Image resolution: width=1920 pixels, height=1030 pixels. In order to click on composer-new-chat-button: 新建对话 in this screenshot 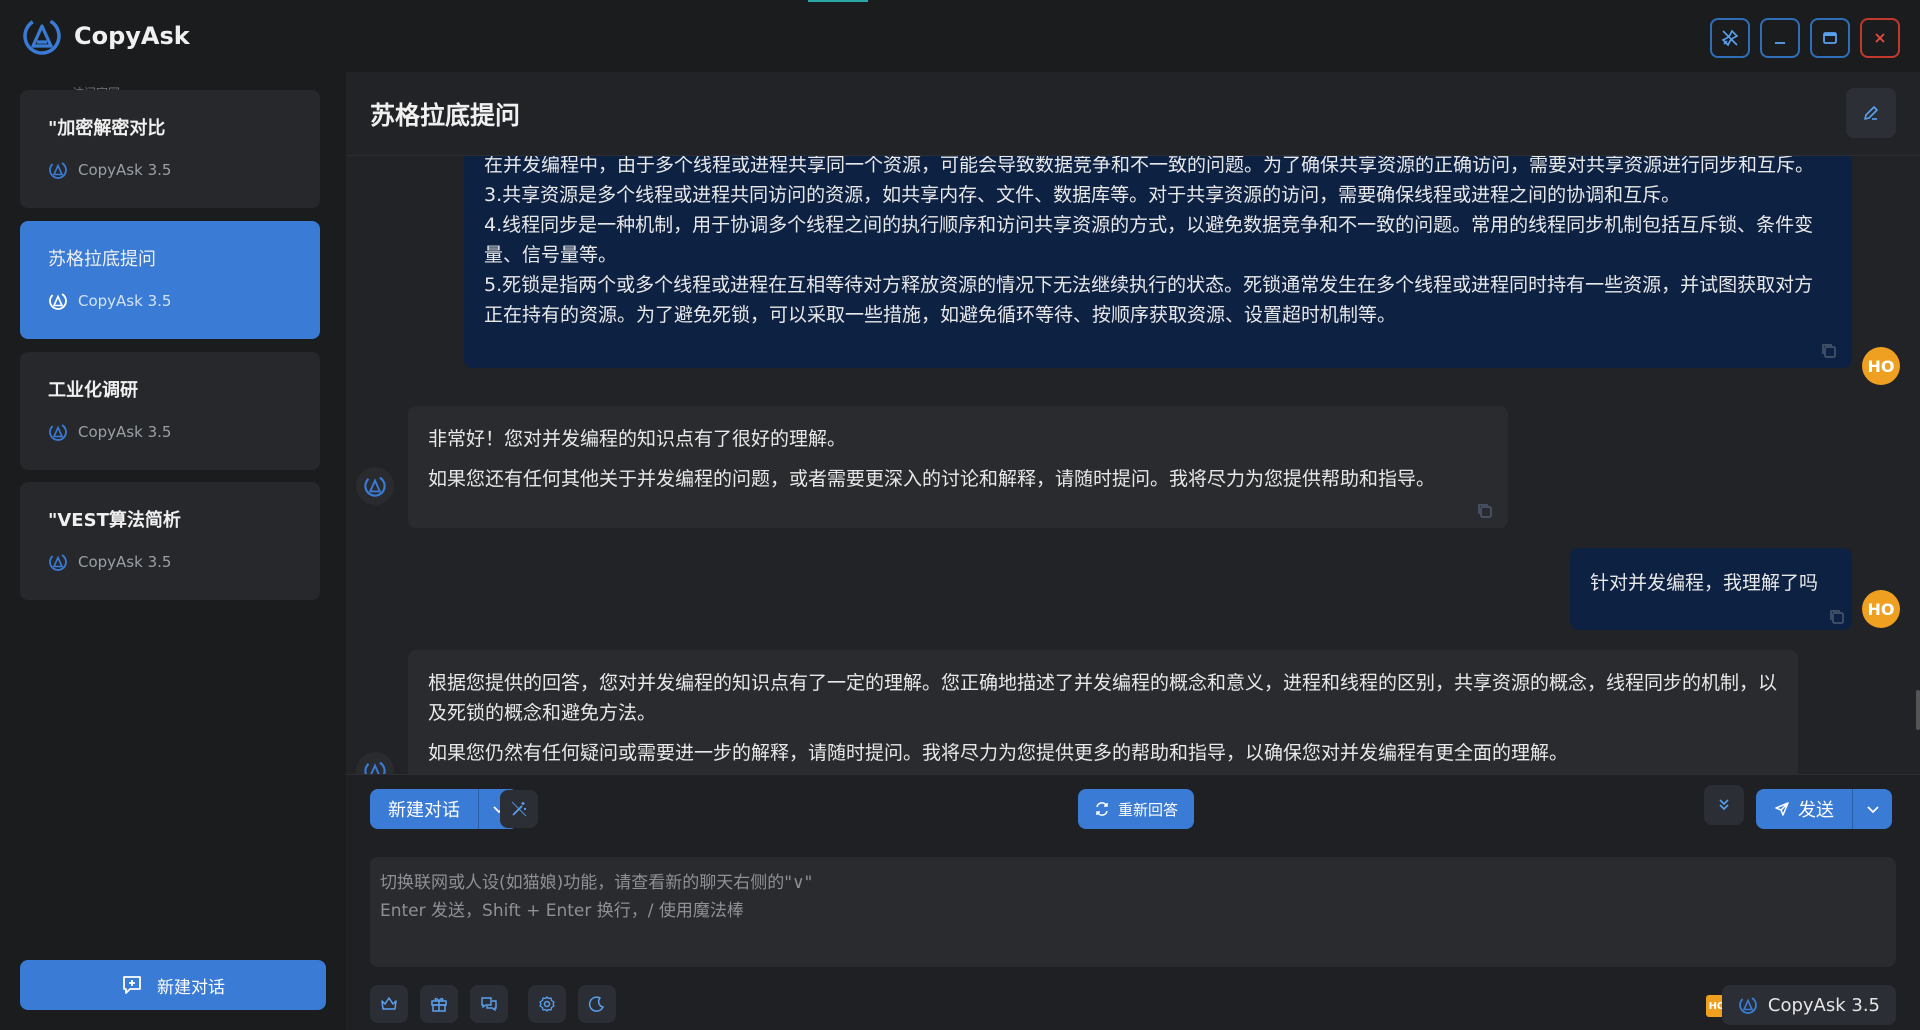, I will do `click(424, 809)`.